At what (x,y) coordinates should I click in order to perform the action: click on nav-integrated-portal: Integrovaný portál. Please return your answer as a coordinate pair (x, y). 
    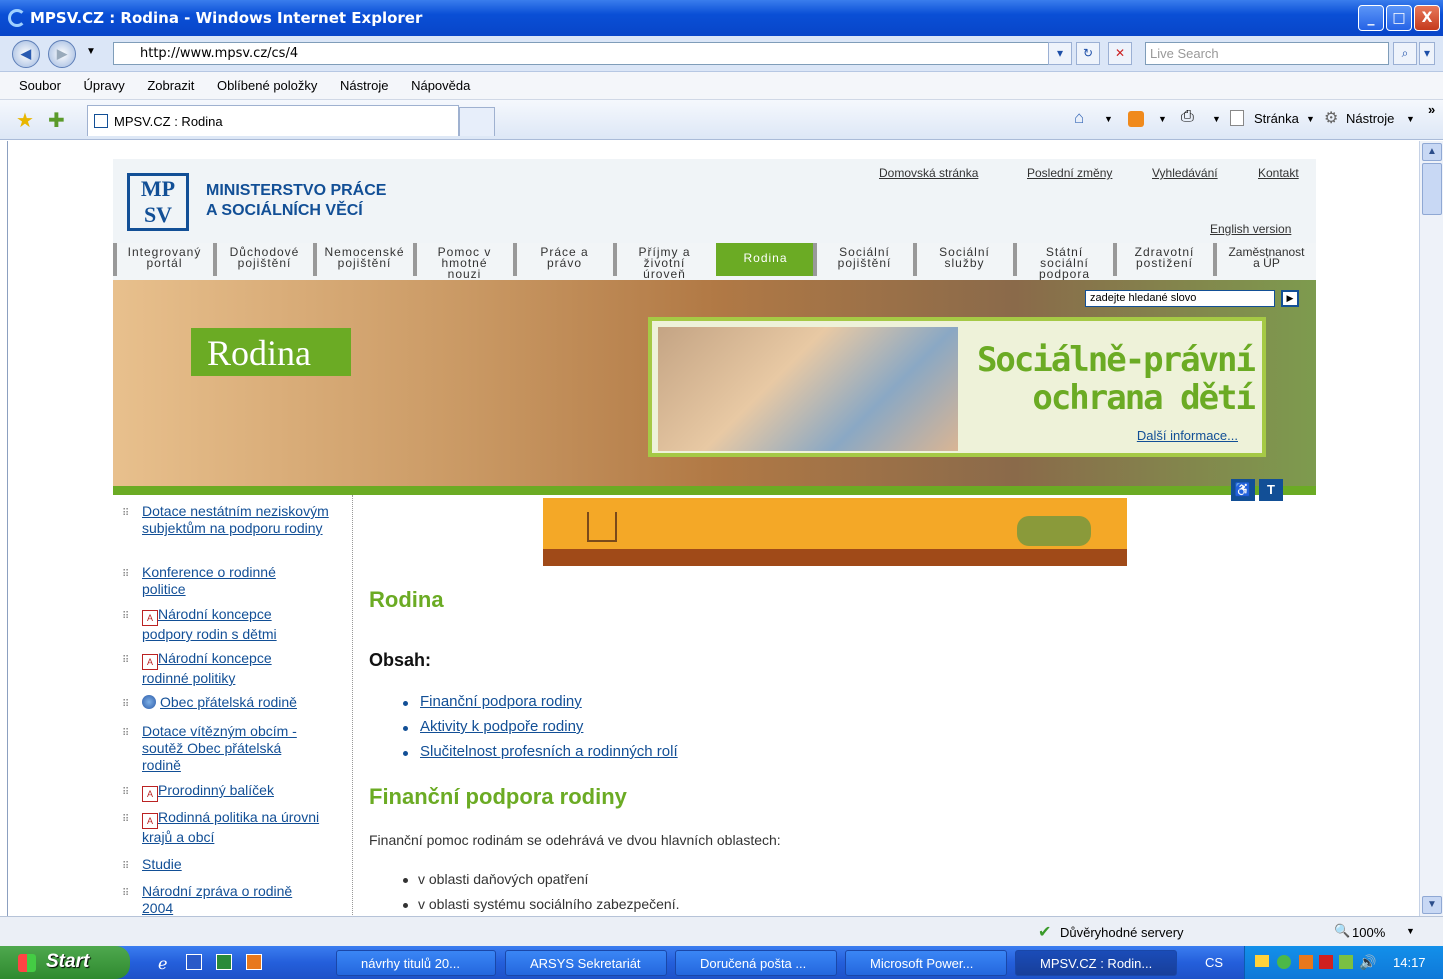
    Looking at the image, I should click on (162, 259).